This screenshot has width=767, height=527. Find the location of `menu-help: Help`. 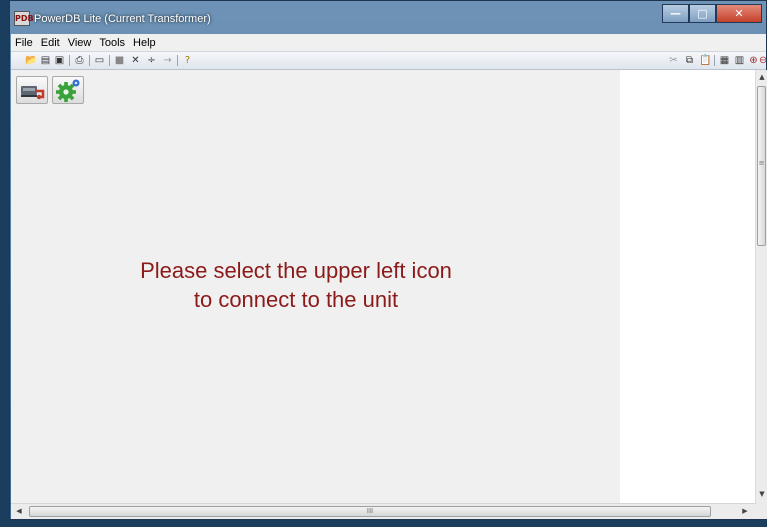

menu-help: Help is located at coordinates (144, 43).